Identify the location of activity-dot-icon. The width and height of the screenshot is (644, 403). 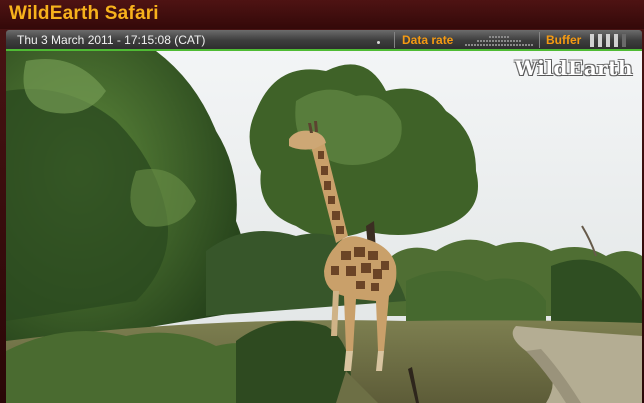
(378, 42).